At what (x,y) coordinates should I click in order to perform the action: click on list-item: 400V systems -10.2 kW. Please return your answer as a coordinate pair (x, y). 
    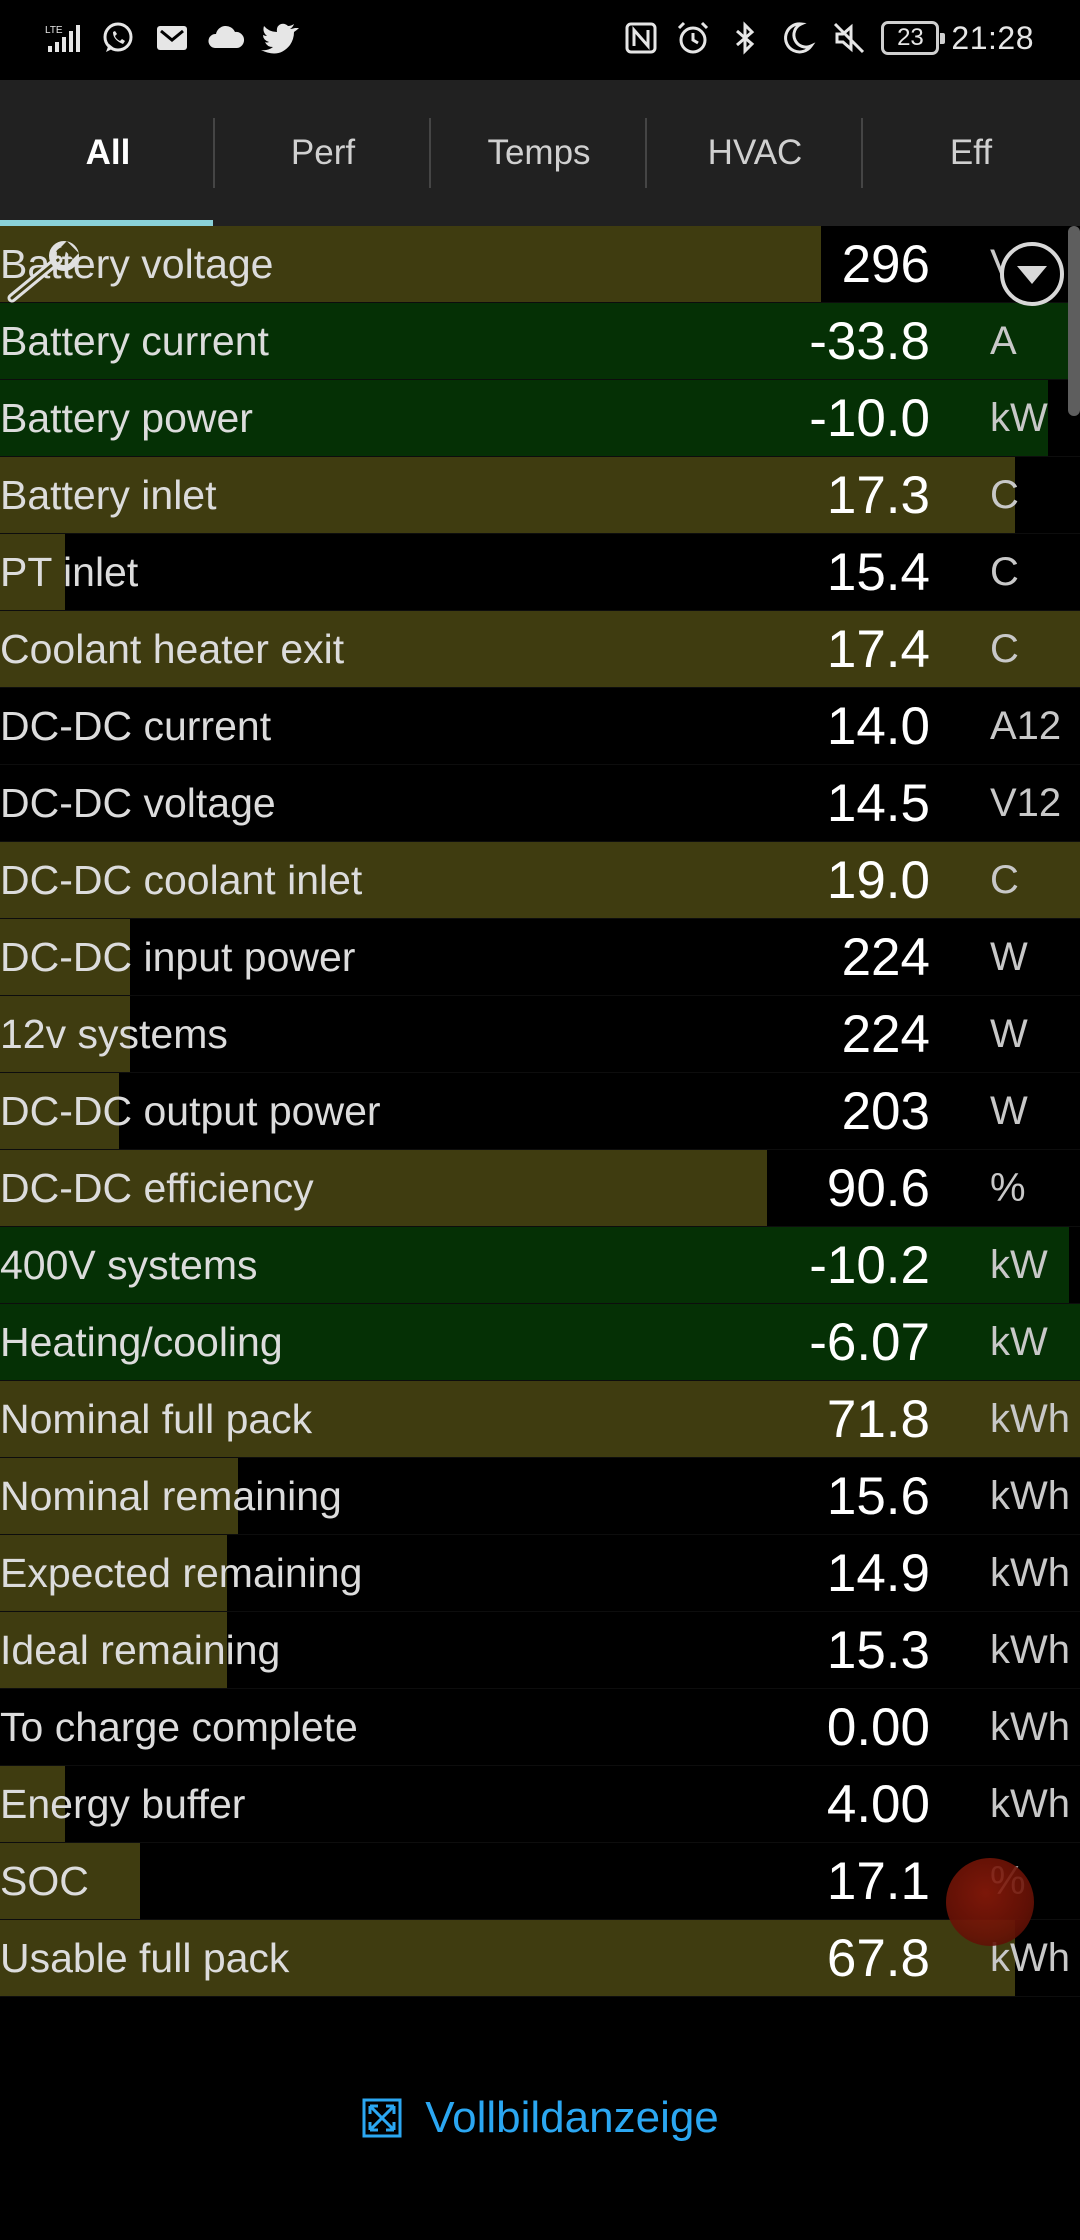
    Looking at the image, I should click on (540, 1265).